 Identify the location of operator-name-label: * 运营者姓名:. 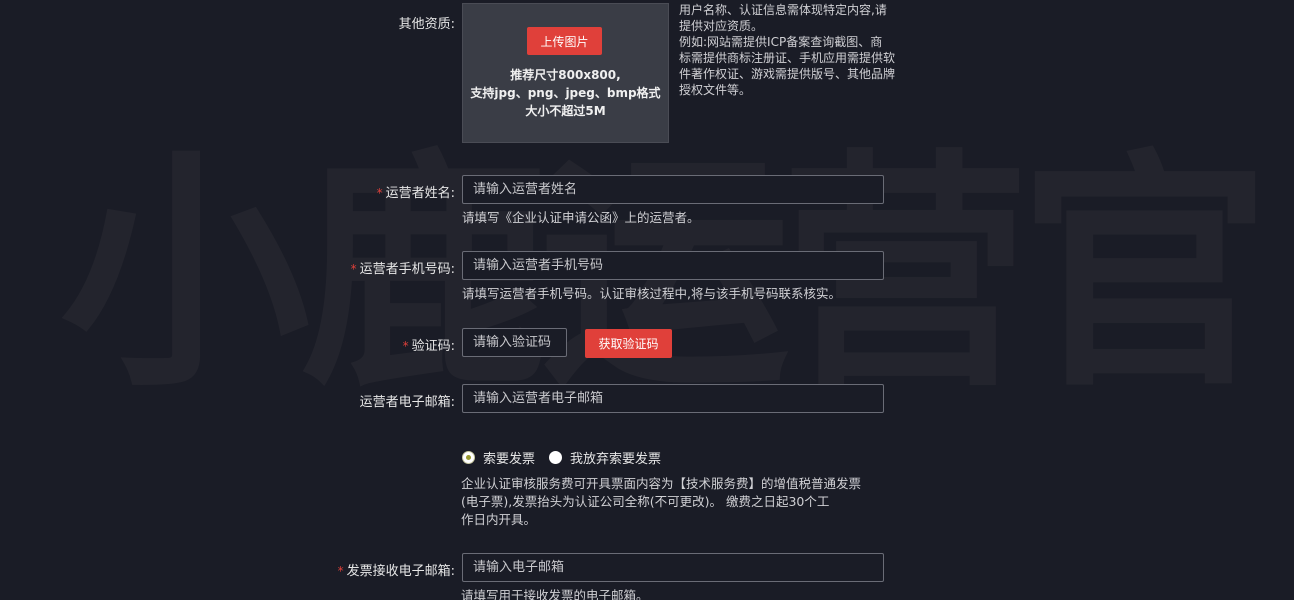
(415, 193).